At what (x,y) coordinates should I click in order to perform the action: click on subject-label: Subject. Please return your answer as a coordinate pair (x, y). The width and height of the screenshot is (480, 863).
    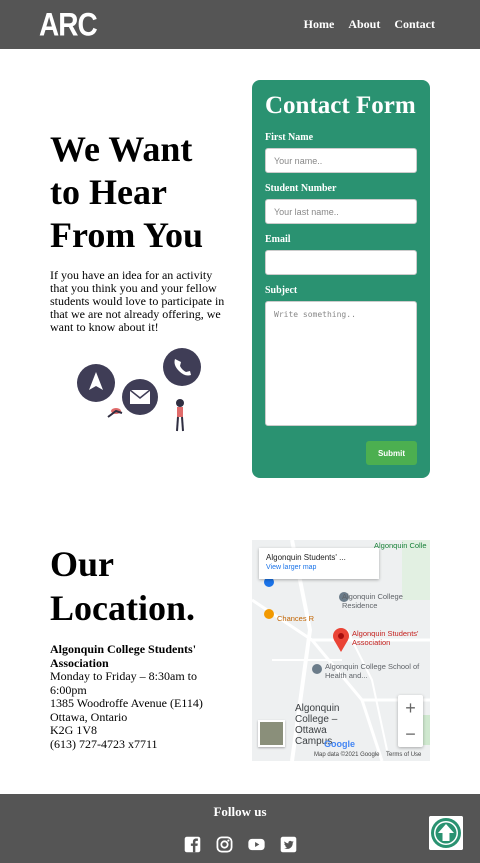
    Looking at the image, I should click on (281, 290).